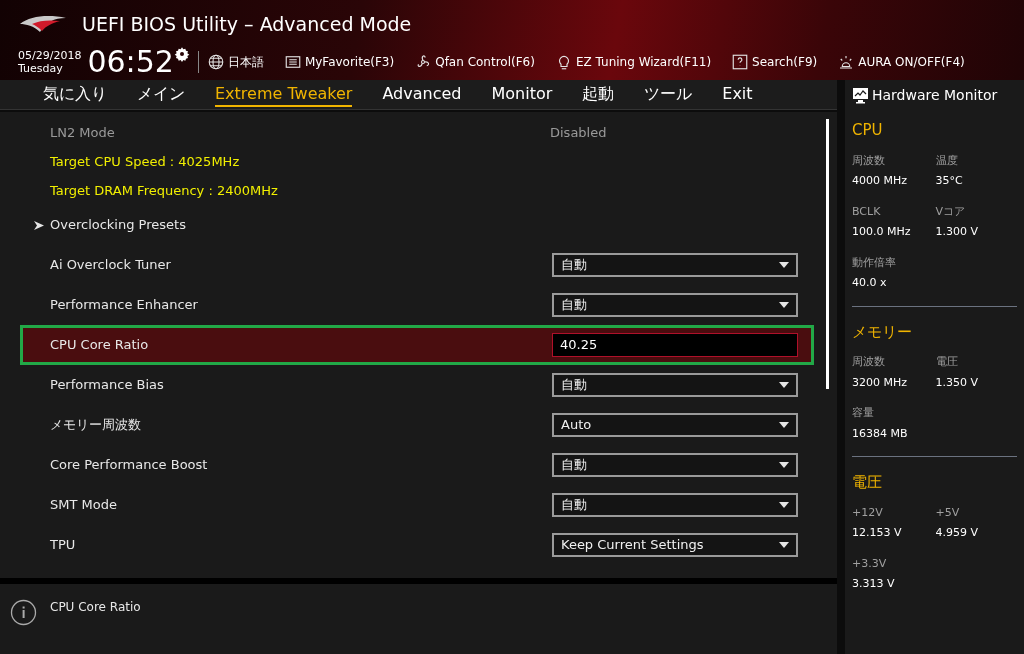 The height and width of the screenshot is (654, 1024). I want to click on setting-label: Core Performance Boost, so click(129, 465).